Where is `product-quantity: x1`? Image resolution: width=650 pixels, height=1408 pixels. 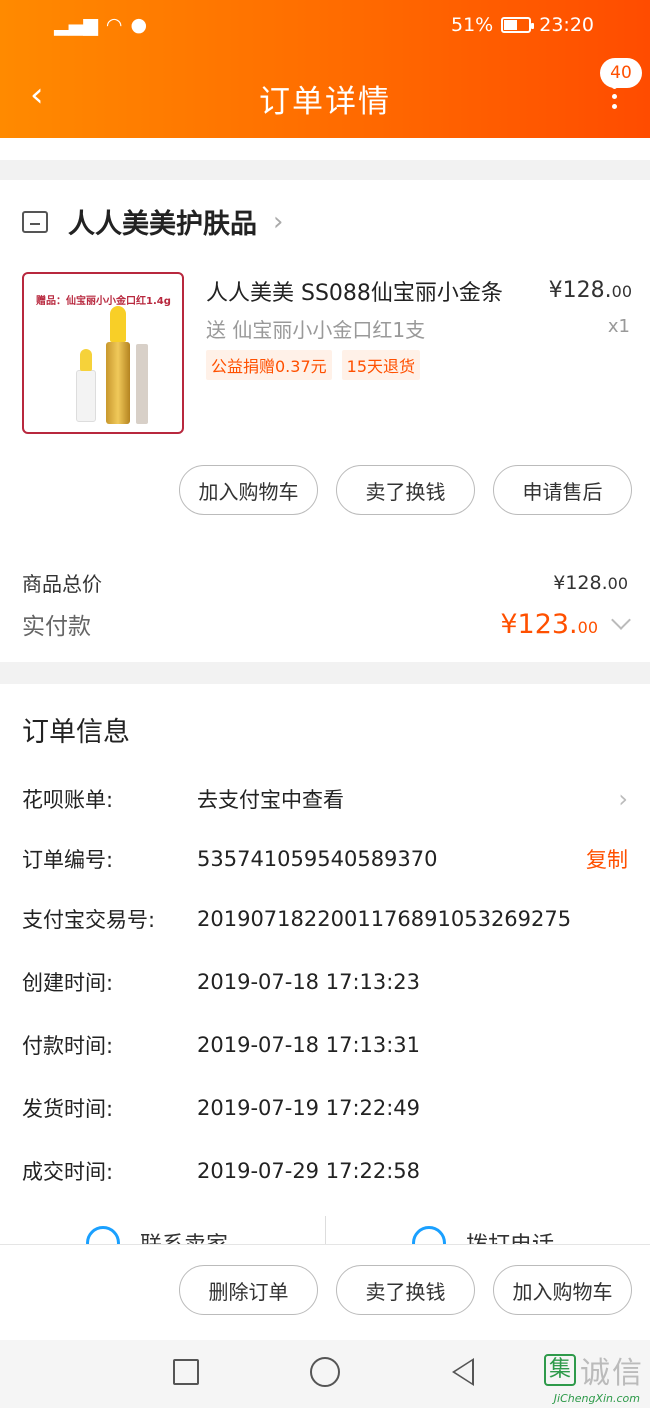 product-quantity: x1 is located at coordinates (618, 326).